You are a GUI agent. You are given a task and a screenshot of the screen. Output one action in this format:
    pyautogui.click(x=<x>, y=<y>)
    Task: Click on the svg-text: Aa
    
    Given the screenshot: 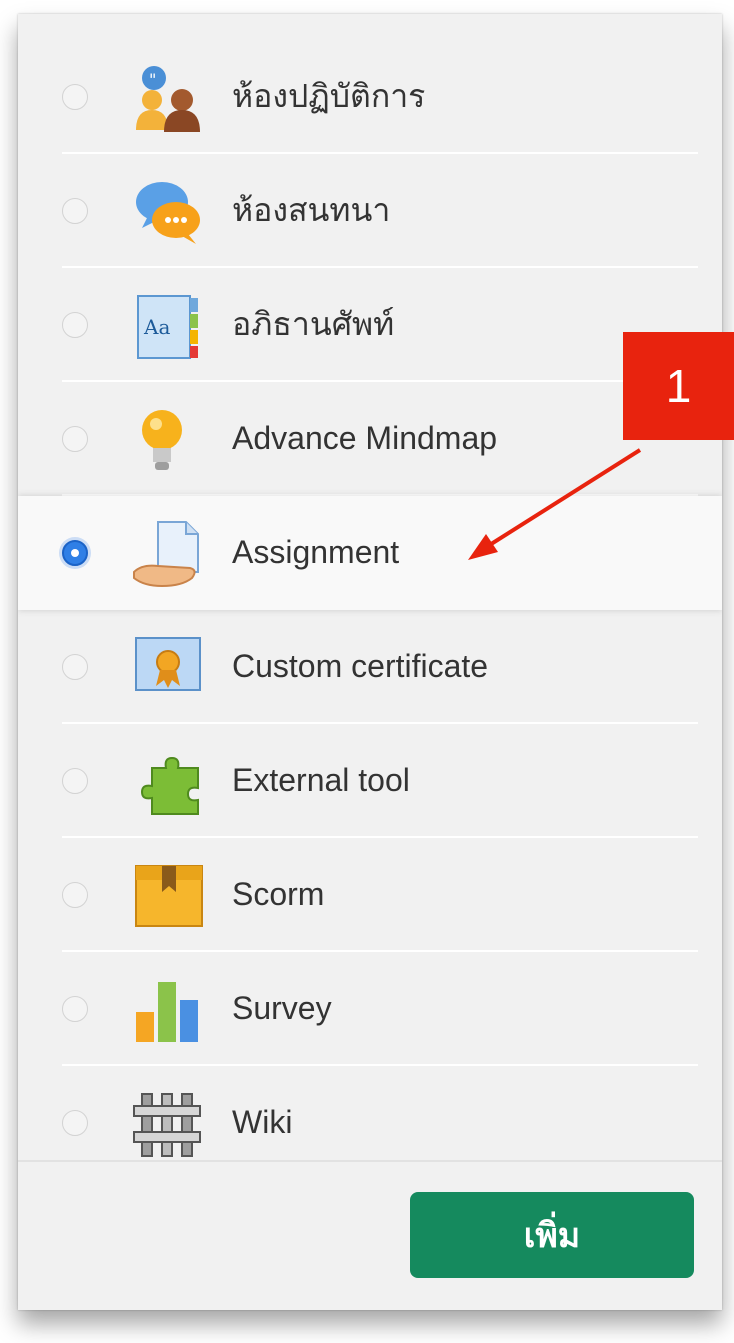 What is the action you would take?
    pyautogui.click(x=156, y=327)
    